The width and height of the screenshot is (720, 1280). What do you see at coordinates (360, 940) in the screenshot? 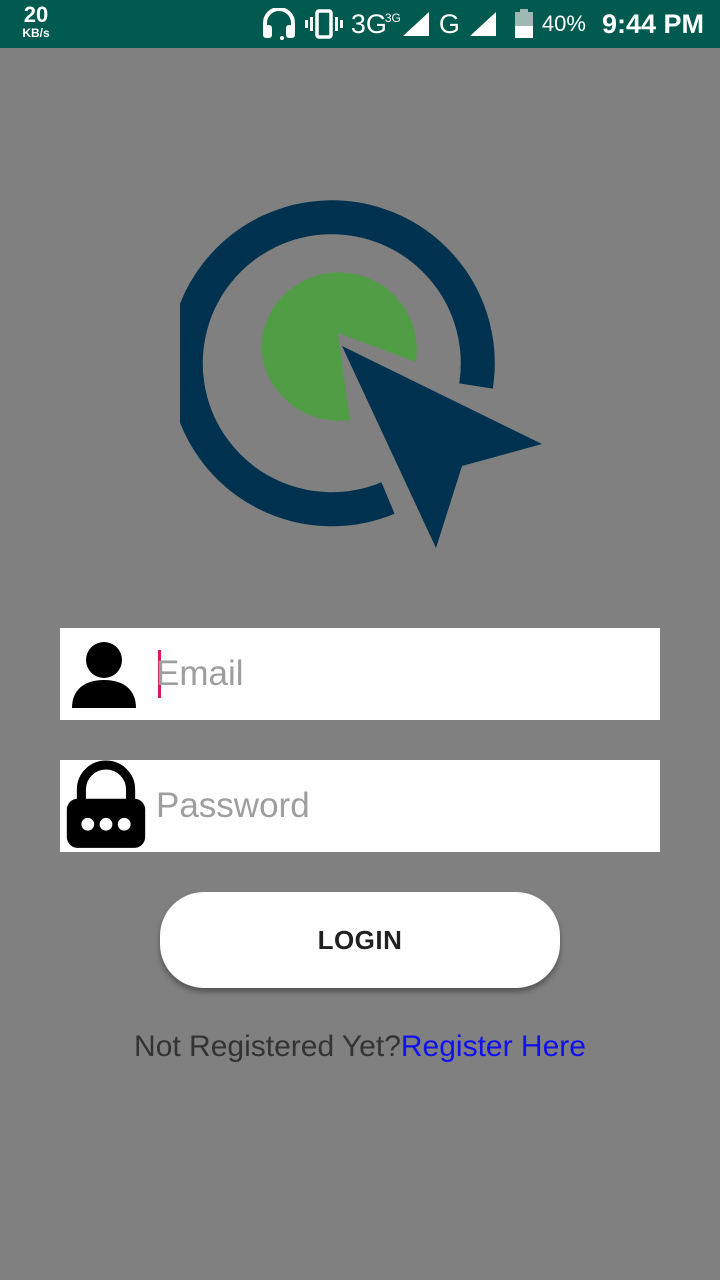
I see `login-button: LOGIN` at bounding box center [360, 940].